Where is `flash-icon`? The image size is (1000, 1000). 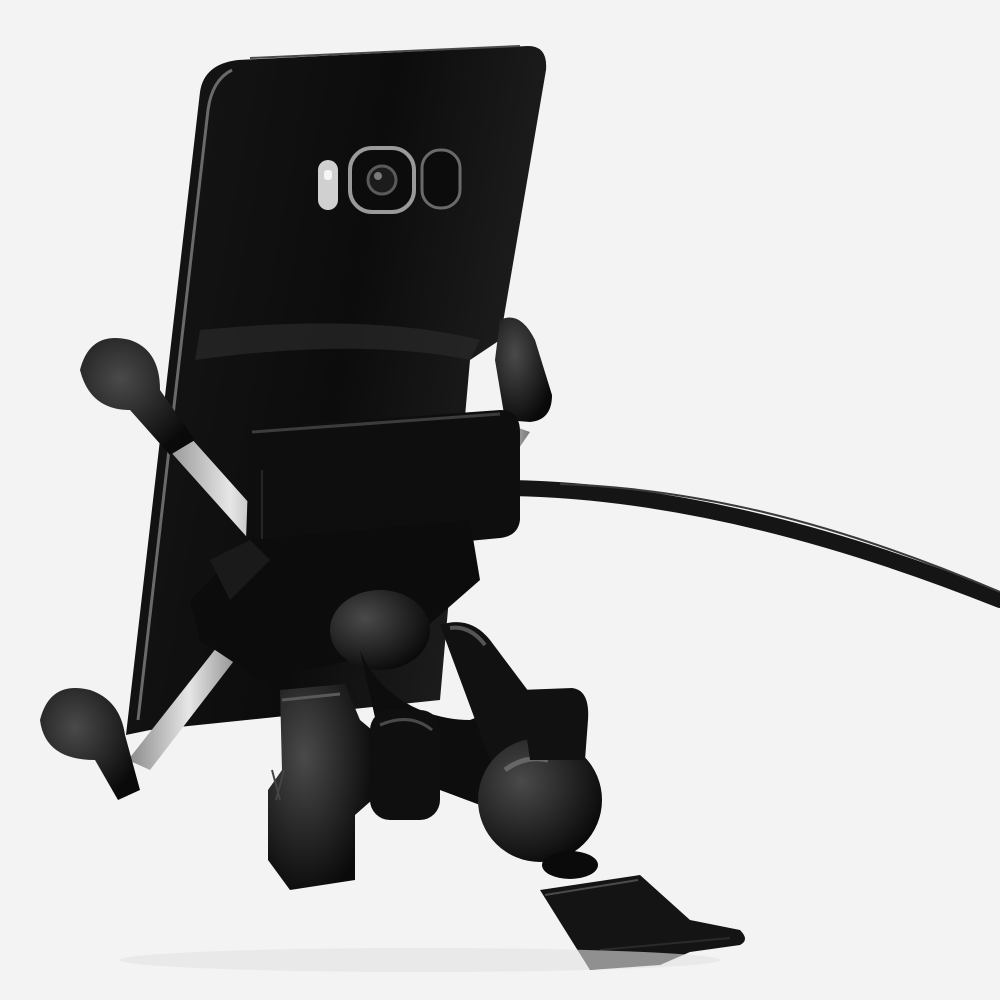
flash-icon is located at coordinates (328, 185).